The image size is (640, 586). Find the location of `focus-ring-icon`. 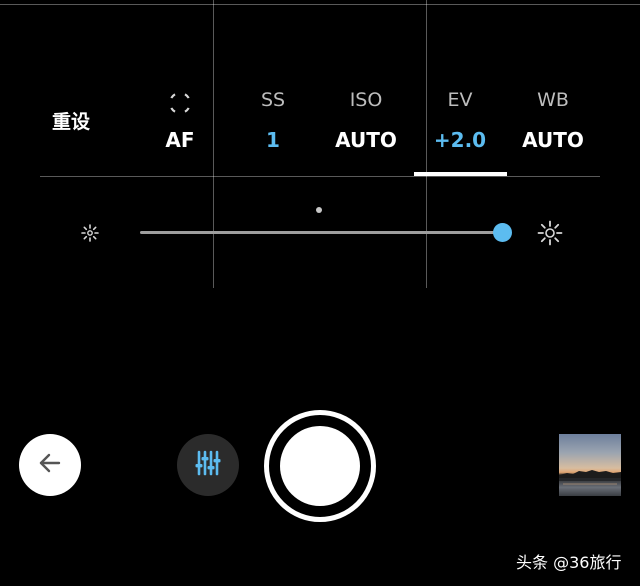

focus-ring-icon is located at coordinates (180, 100).